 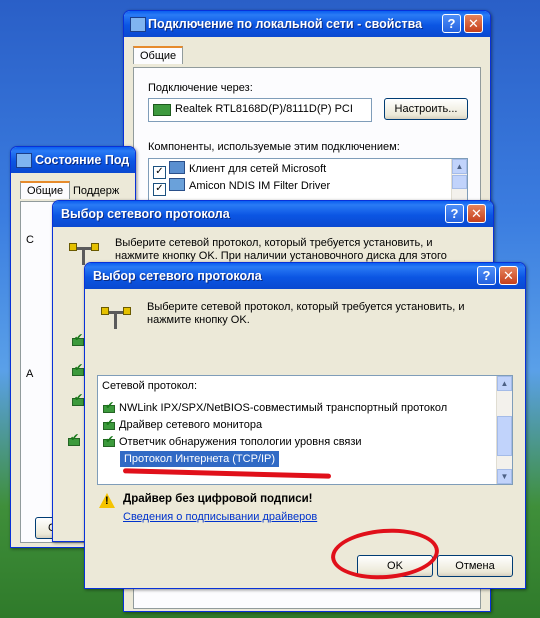 I want to click on network-protocol-icon, so click(x=116, y=320).